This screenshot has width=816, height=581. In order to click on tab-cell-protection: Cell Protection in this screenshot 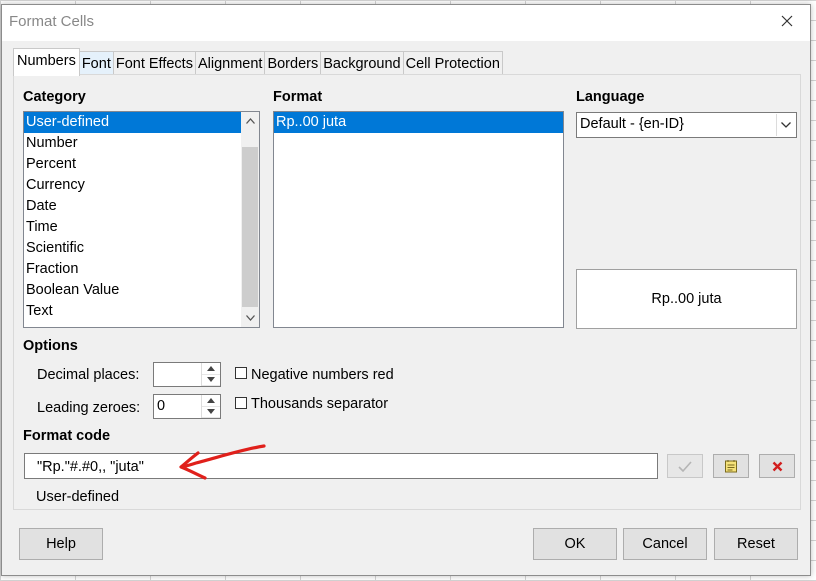, I will do `click(452, 63)`.